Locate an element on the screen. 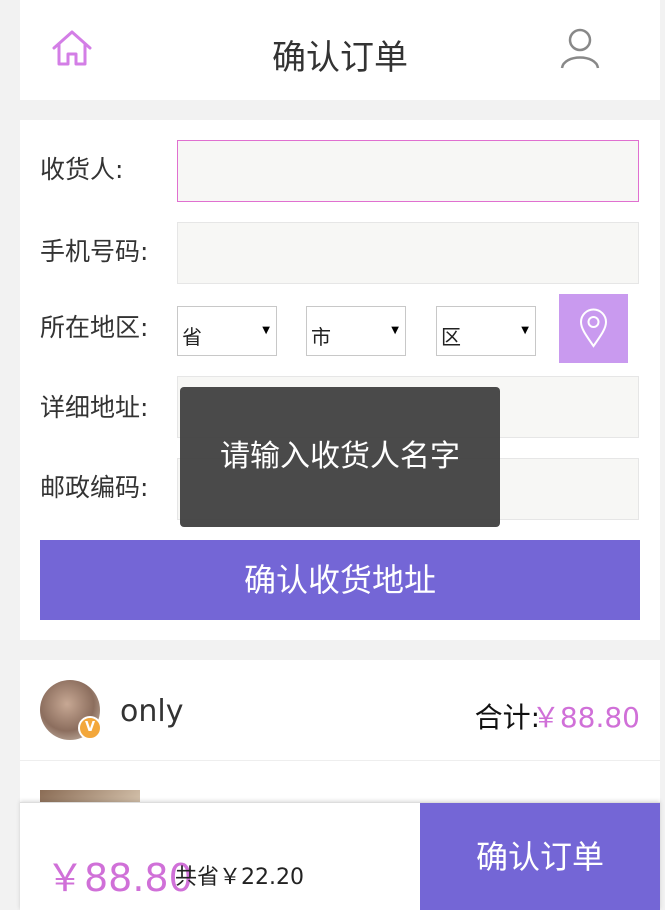  total-value: ￥88.80 is located at coordinates (585, 717).